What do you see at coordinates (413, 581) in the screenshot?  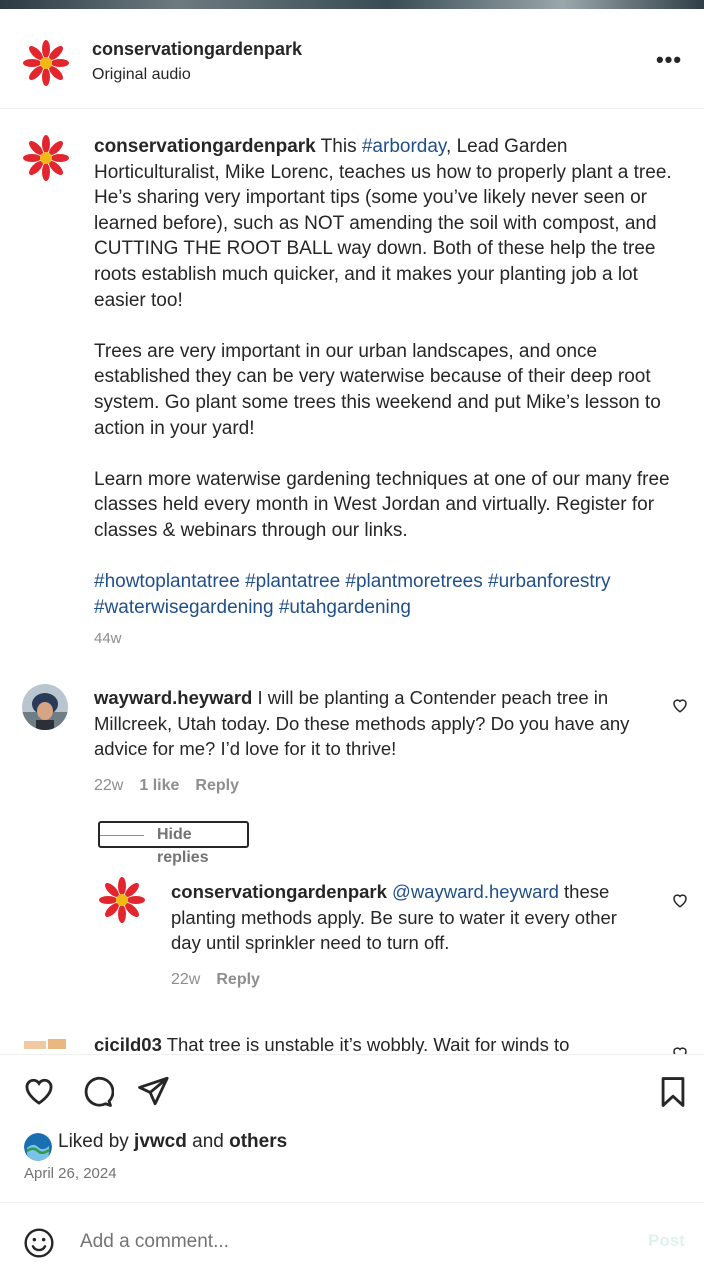 I see `hashtag-link: #plantmoretrees` at bounding box center [413, 581].